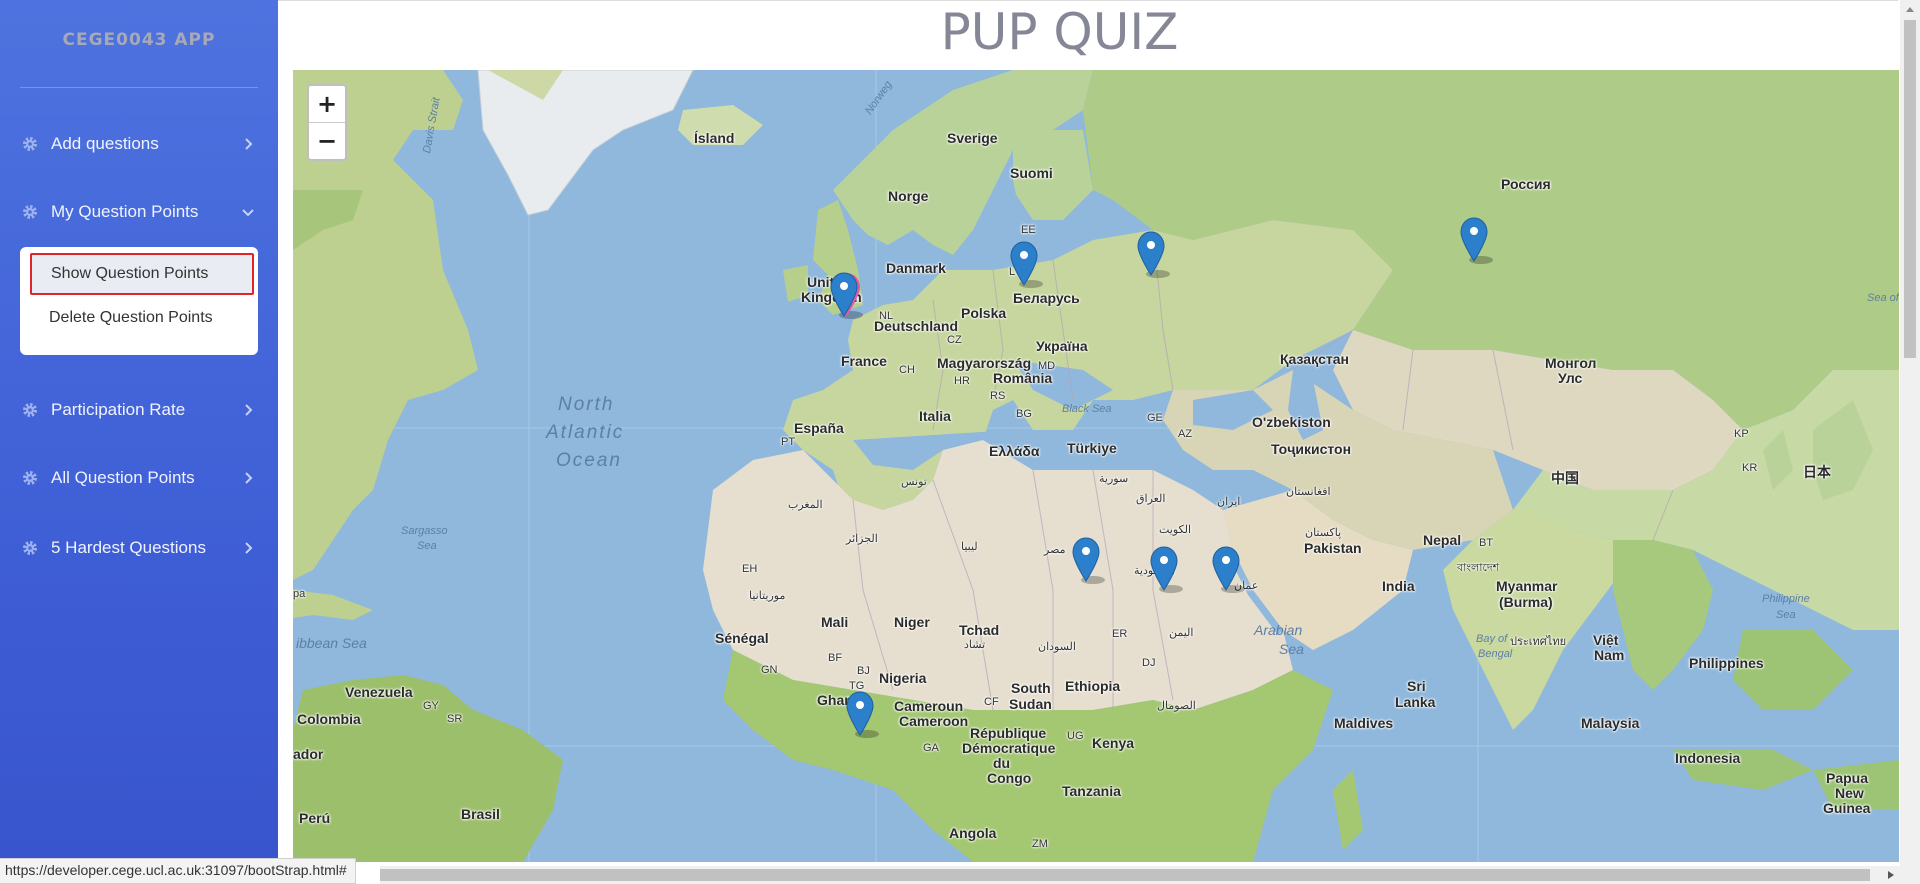  What do you see at coordinates (1708, 758) in the screenshot?
I see `map-label: Indonesia` at bounding box center [1708, 758].